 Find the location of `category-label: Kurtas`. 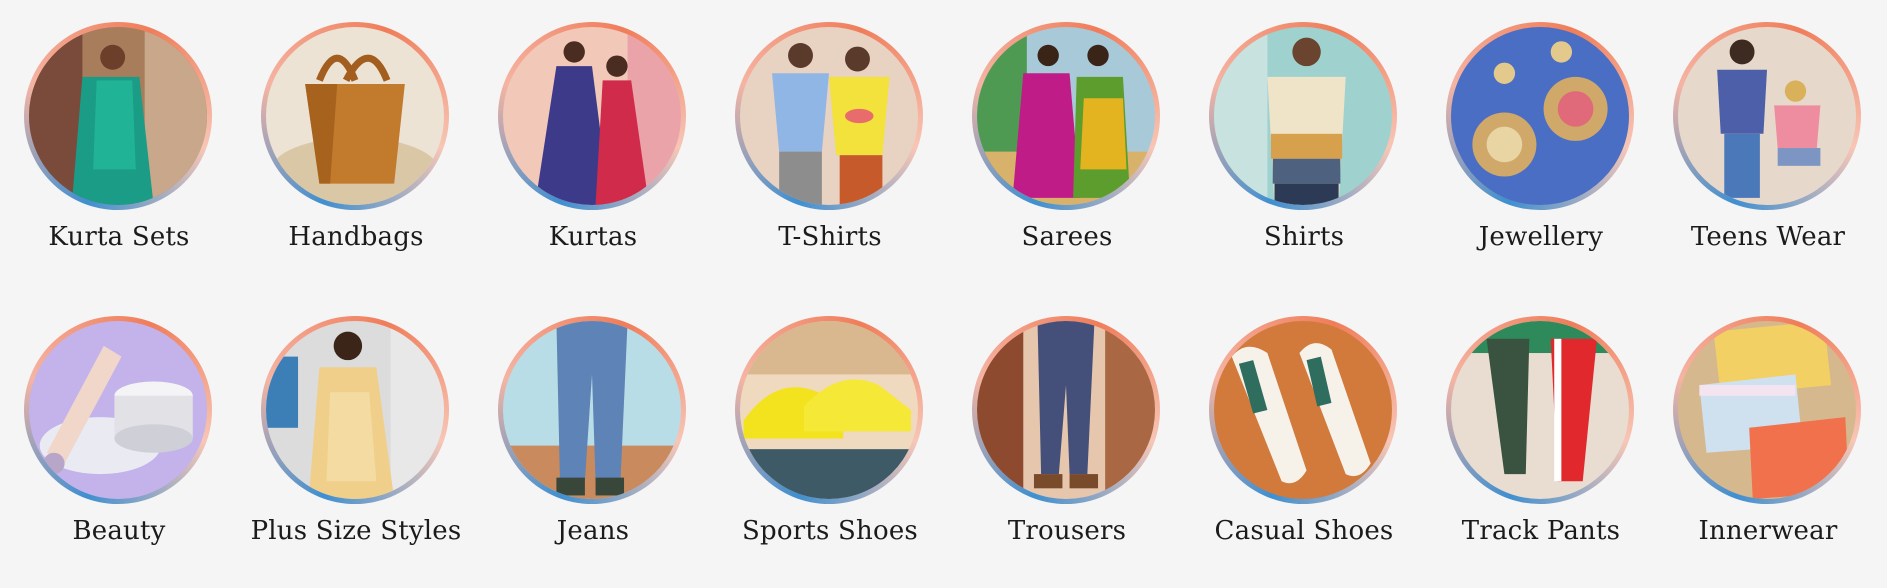

category-label: Kurtas is located at coordinates (593, 237).